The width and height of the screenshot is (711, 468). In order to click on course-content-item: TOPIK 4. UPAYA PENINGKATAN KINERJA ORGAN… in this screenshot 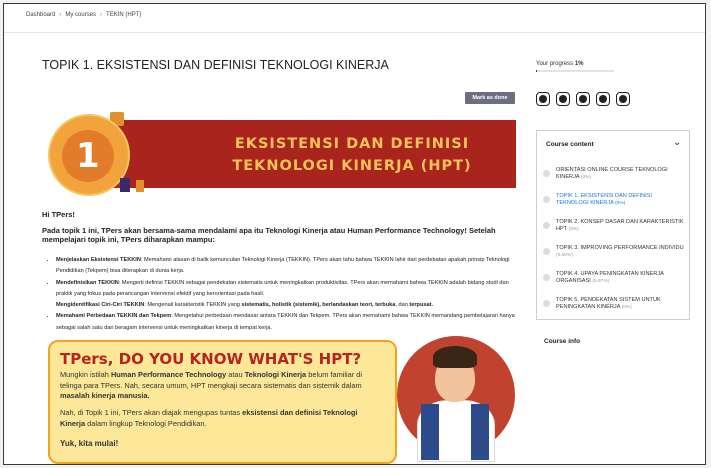, I will do `click(616, 278)`.